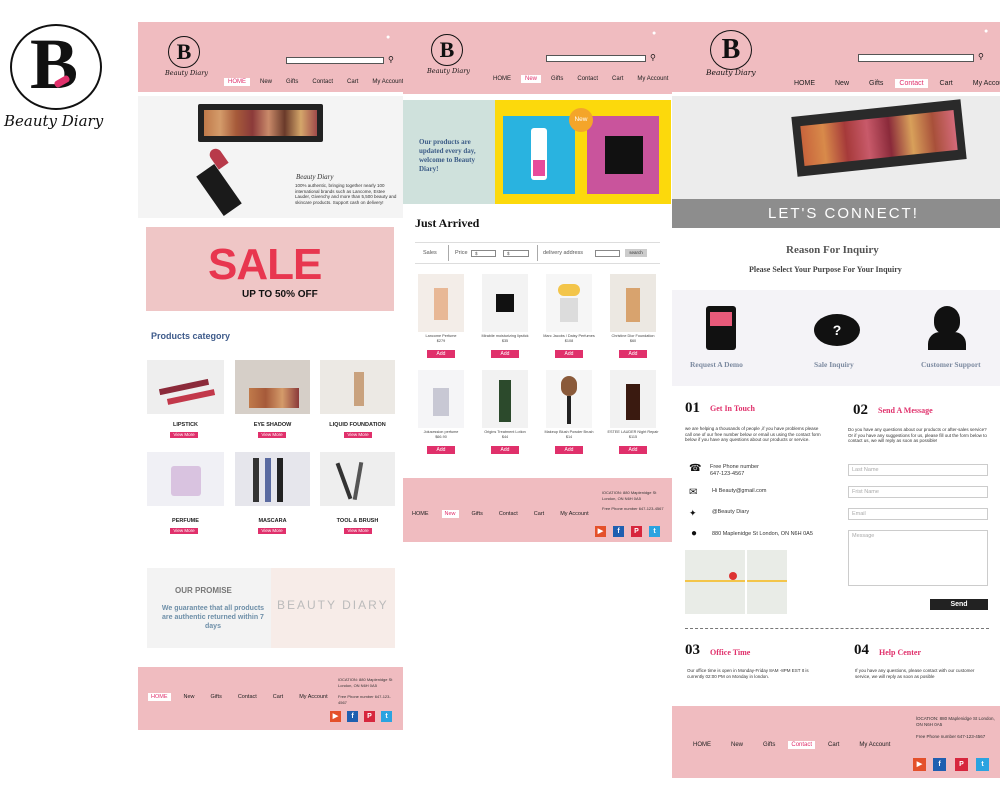 This screenshot has width=1000, height=800. What do you see at coordinates (583, 152) in the screenshot?
I see `new-banner-image: New` at bounding box center [583, 152].